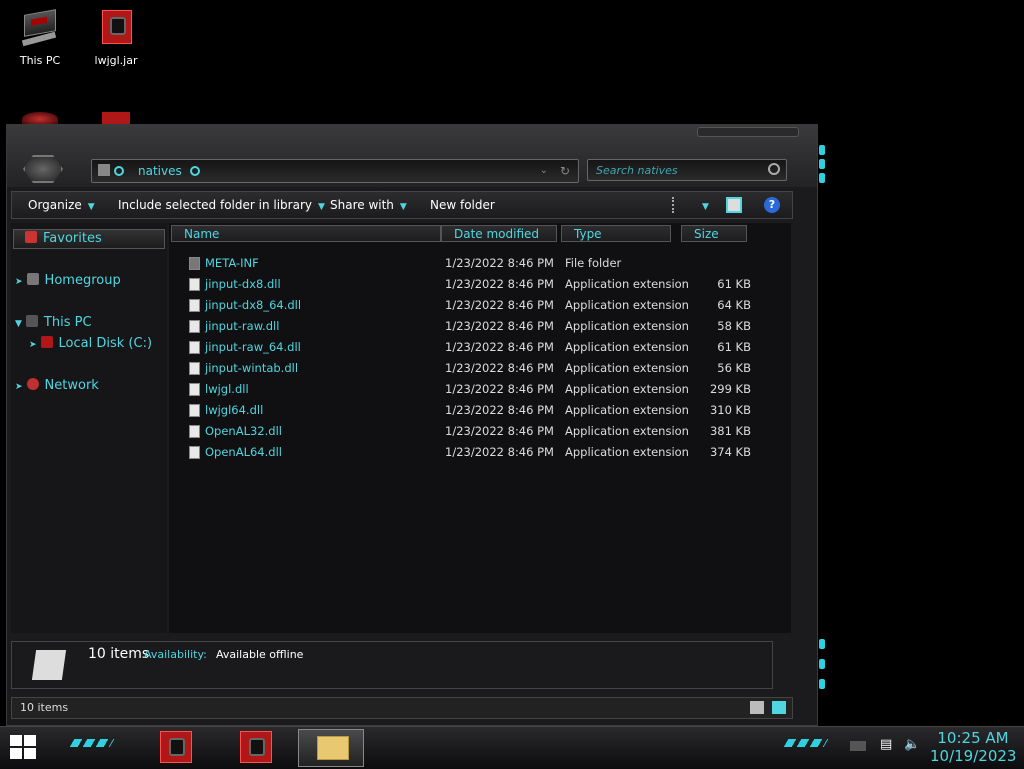  I want to click on details-pane: 10 items Availability: Available offline, so click(392, 665).